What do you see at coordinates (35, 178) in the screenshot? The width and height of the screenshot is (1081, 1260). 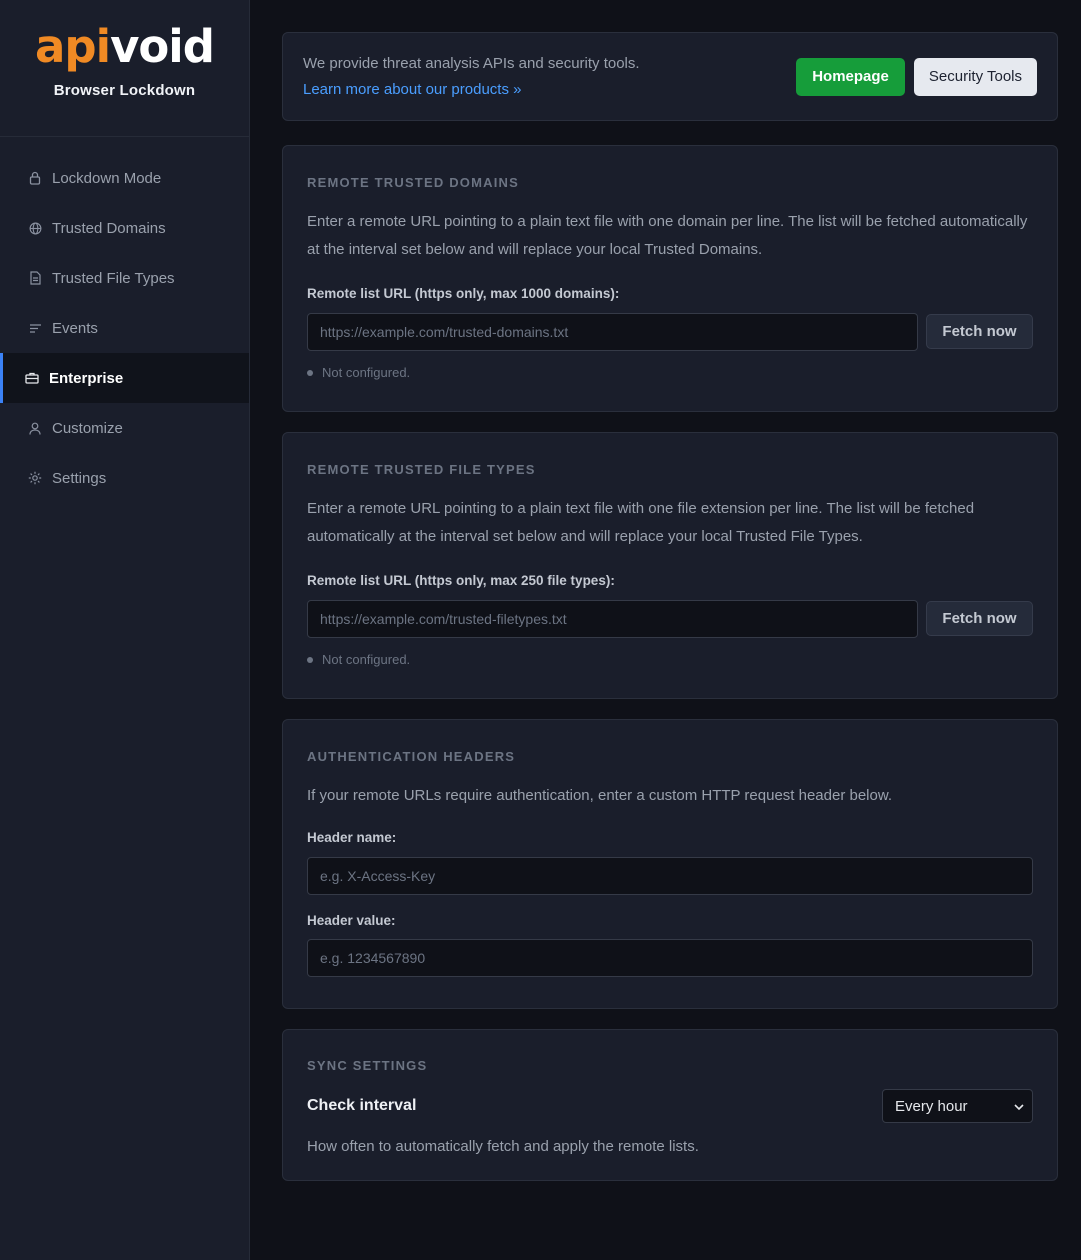 I see `lock-icon` at bounding box center [35, 178].